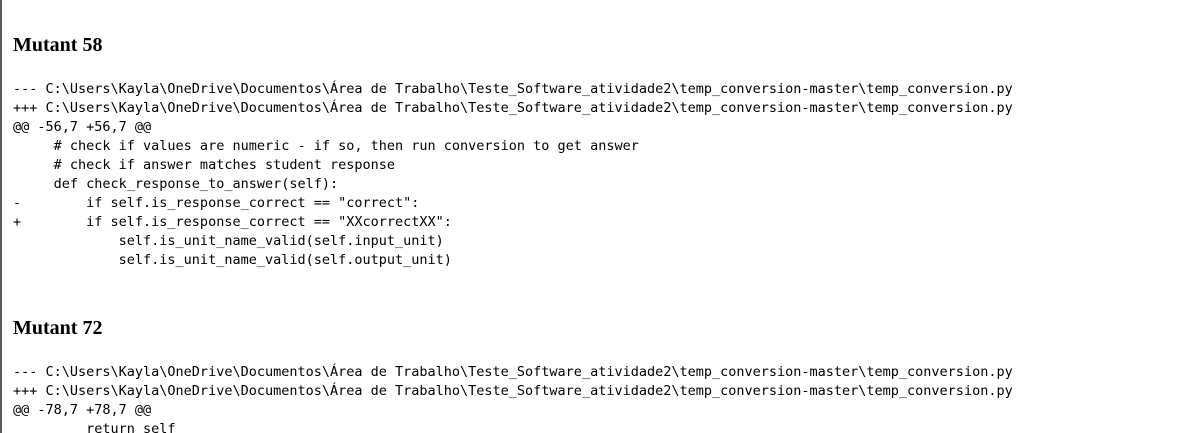 The image size is (1181, 433). Describe the element at coordinates (228, 241) in the screenshot. I see `diff-context-line: self.is_unit_name_valid(self.input_unit)` at that location.